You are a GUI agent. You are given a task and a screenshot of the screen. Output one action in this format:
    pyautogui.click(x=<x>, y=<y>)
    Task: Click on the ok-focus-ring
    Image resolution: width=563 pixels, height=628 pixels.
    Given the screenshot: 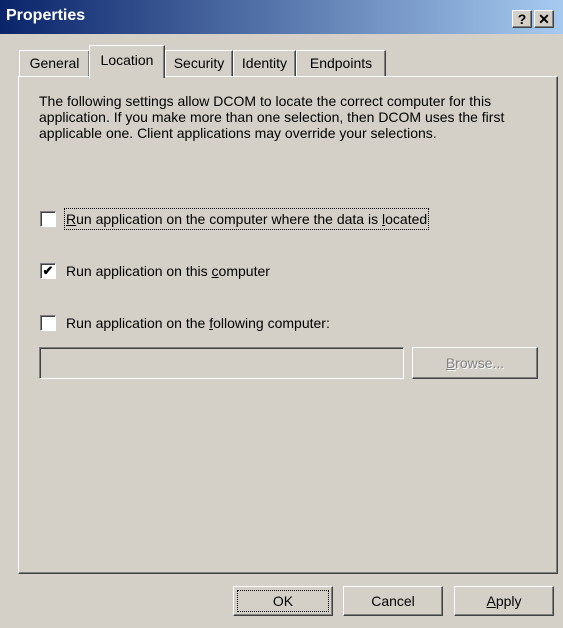 What is the action you would take?
    pyautogui.click(x=283, y=601)
    